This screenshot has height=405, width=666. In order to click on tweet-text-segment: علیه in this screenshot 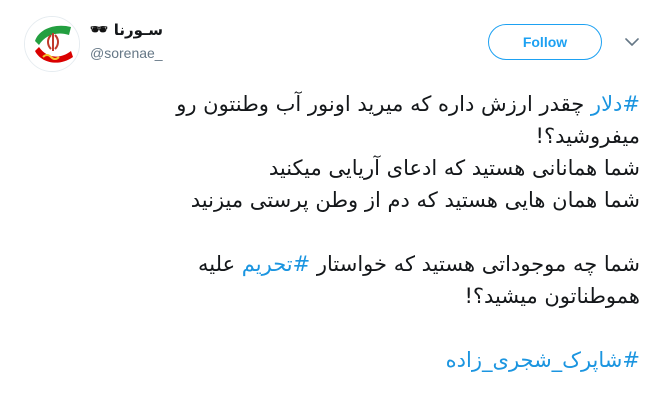, I will do `click(220, 264)`.